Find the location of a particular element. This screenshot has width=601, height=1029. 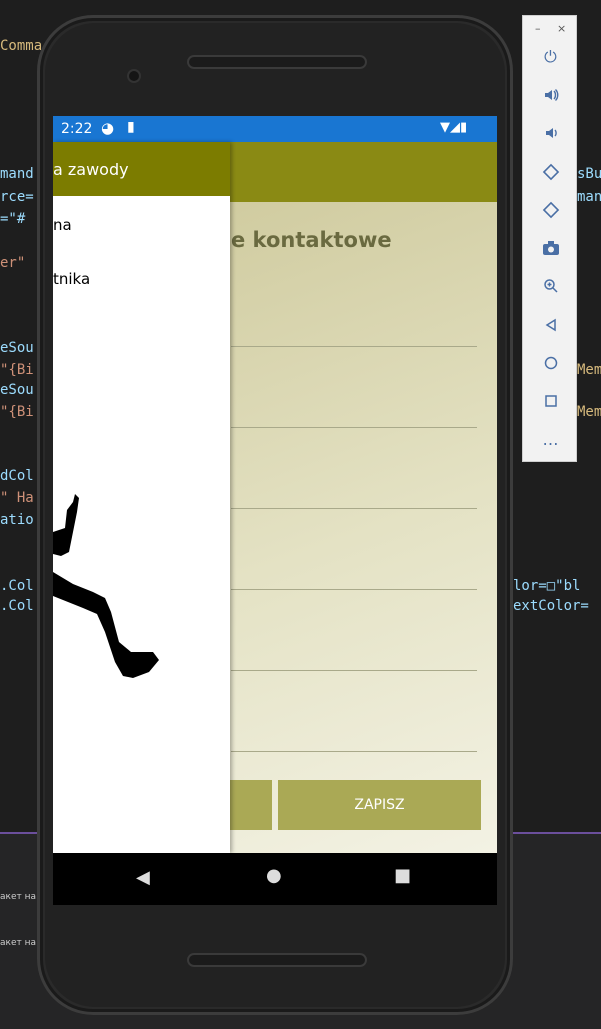

code-line: mand is located at coordinates (17, 174).